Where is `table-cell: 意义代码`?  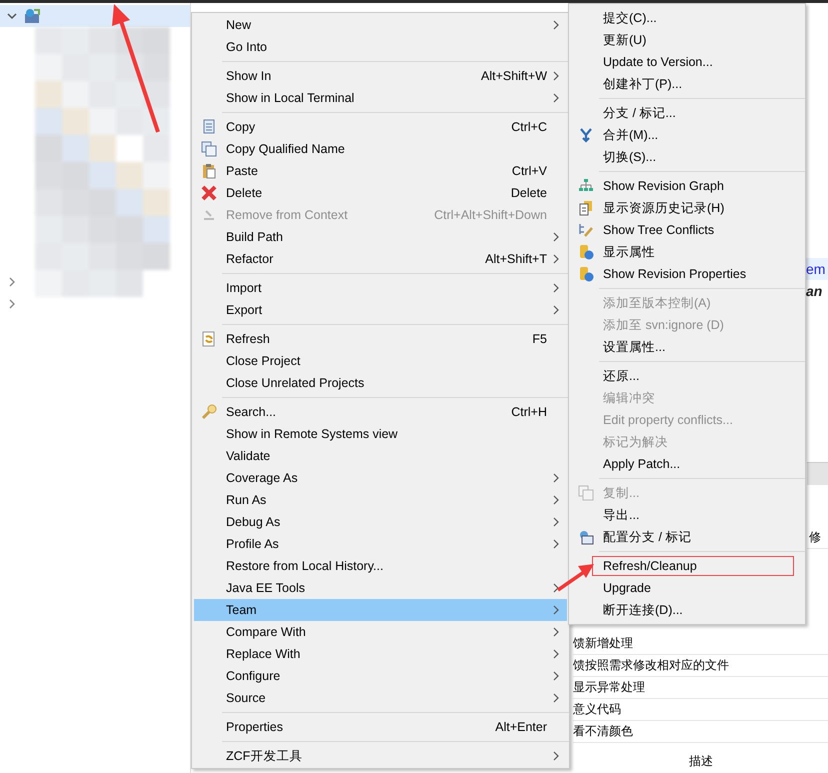
table-cell: 意义代码 is located at coordinates (700, 710).